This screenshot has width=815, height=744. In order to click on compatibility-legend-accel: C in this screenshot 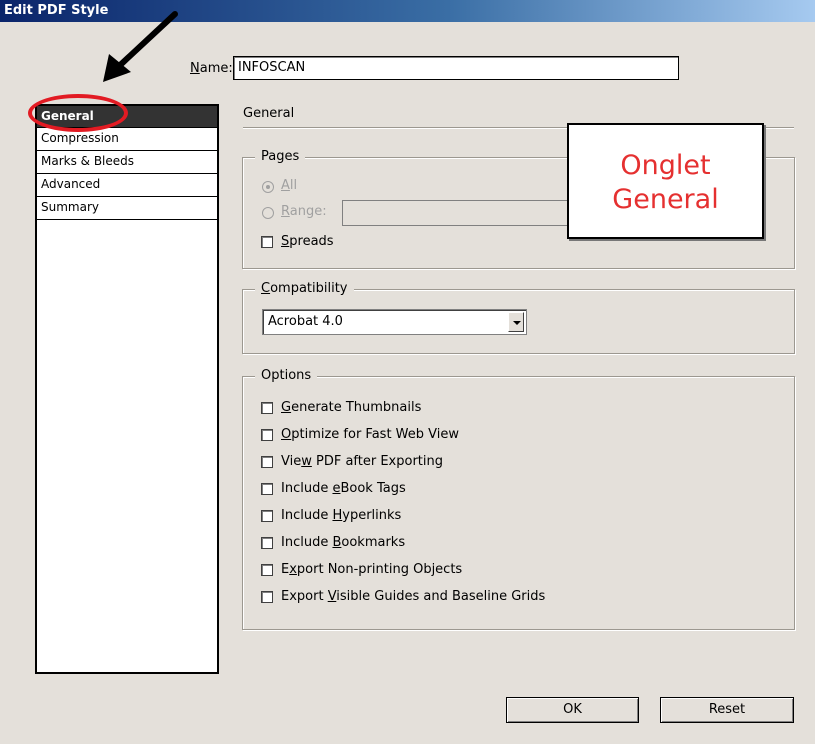, I will do `click(266, 288)`.